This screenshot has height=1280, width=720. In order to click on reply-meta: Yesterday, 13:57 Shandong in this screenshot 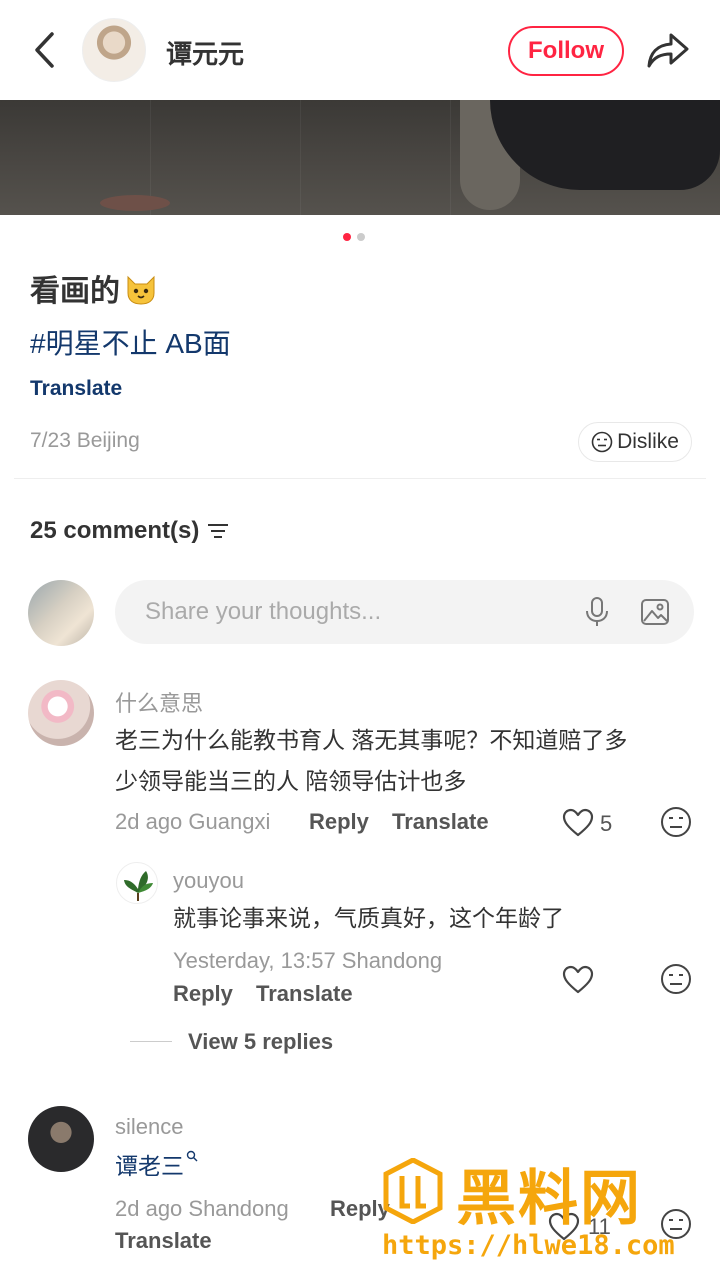, I will do `click(308, 960)`.